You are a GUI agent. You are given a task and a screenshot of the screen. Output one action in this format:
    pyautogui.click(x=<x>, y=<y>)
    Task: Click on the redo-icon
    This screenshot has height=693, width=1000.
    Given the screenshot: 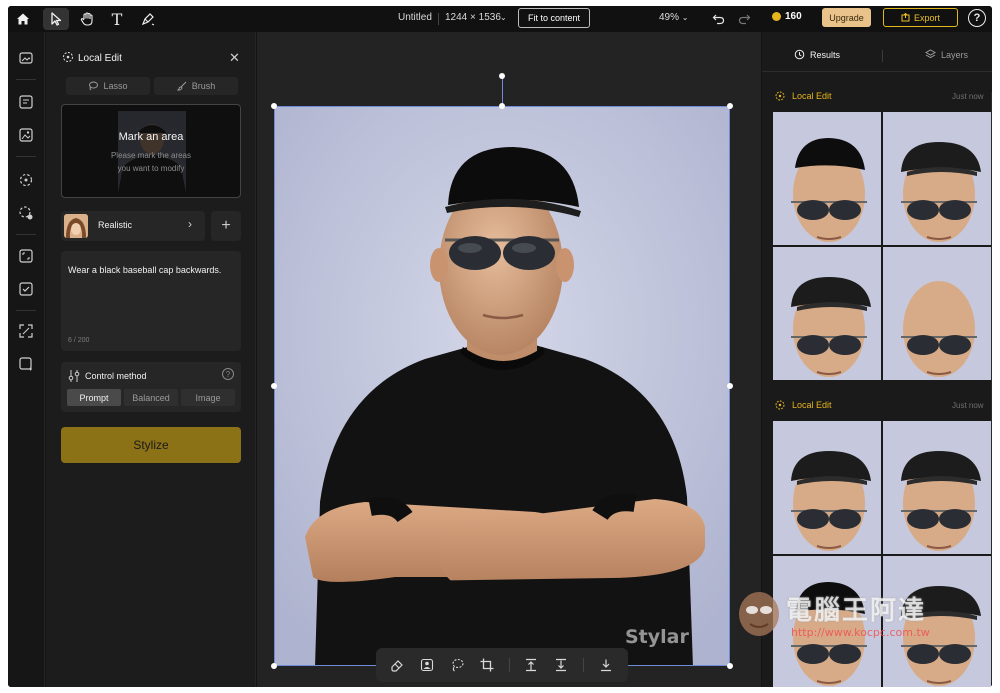 What is the action you would take?
    pyautogui.click(x=744, y=19)
    